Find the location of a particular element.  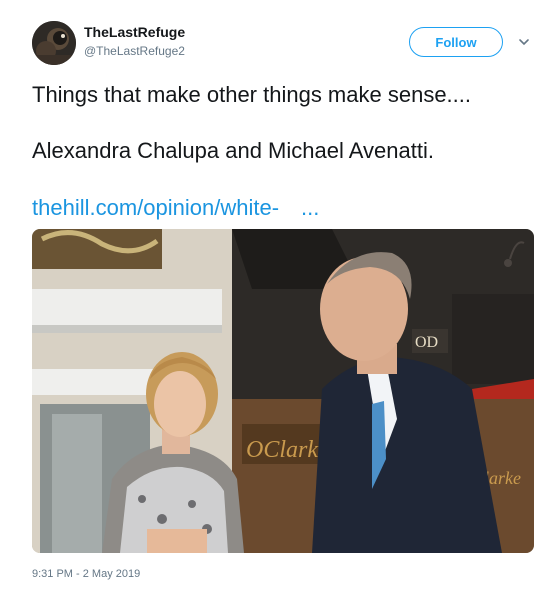

tweet-timestamp: 9:31 PM - 2 May 2019 is located at coordinates (86, 574).